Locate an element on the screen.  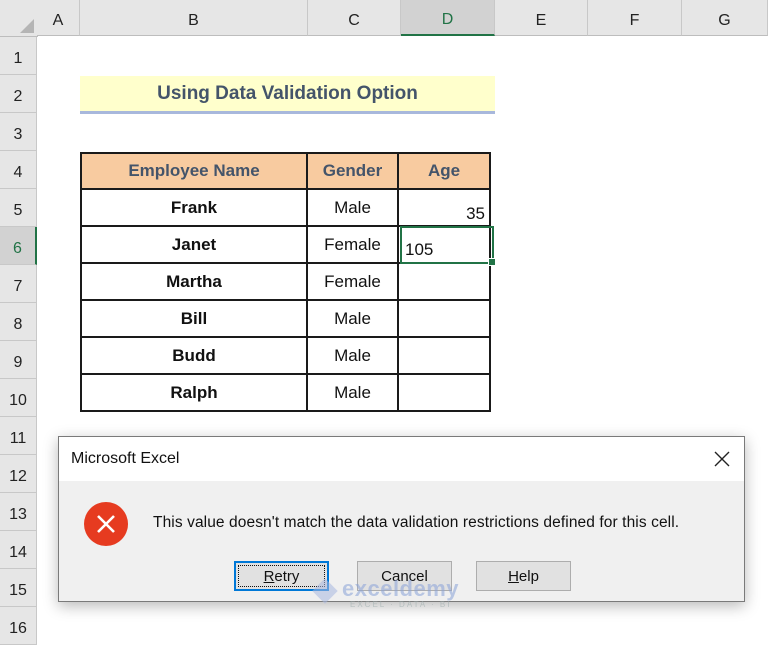
column-header-c: C is located at coordinates (354, 18).